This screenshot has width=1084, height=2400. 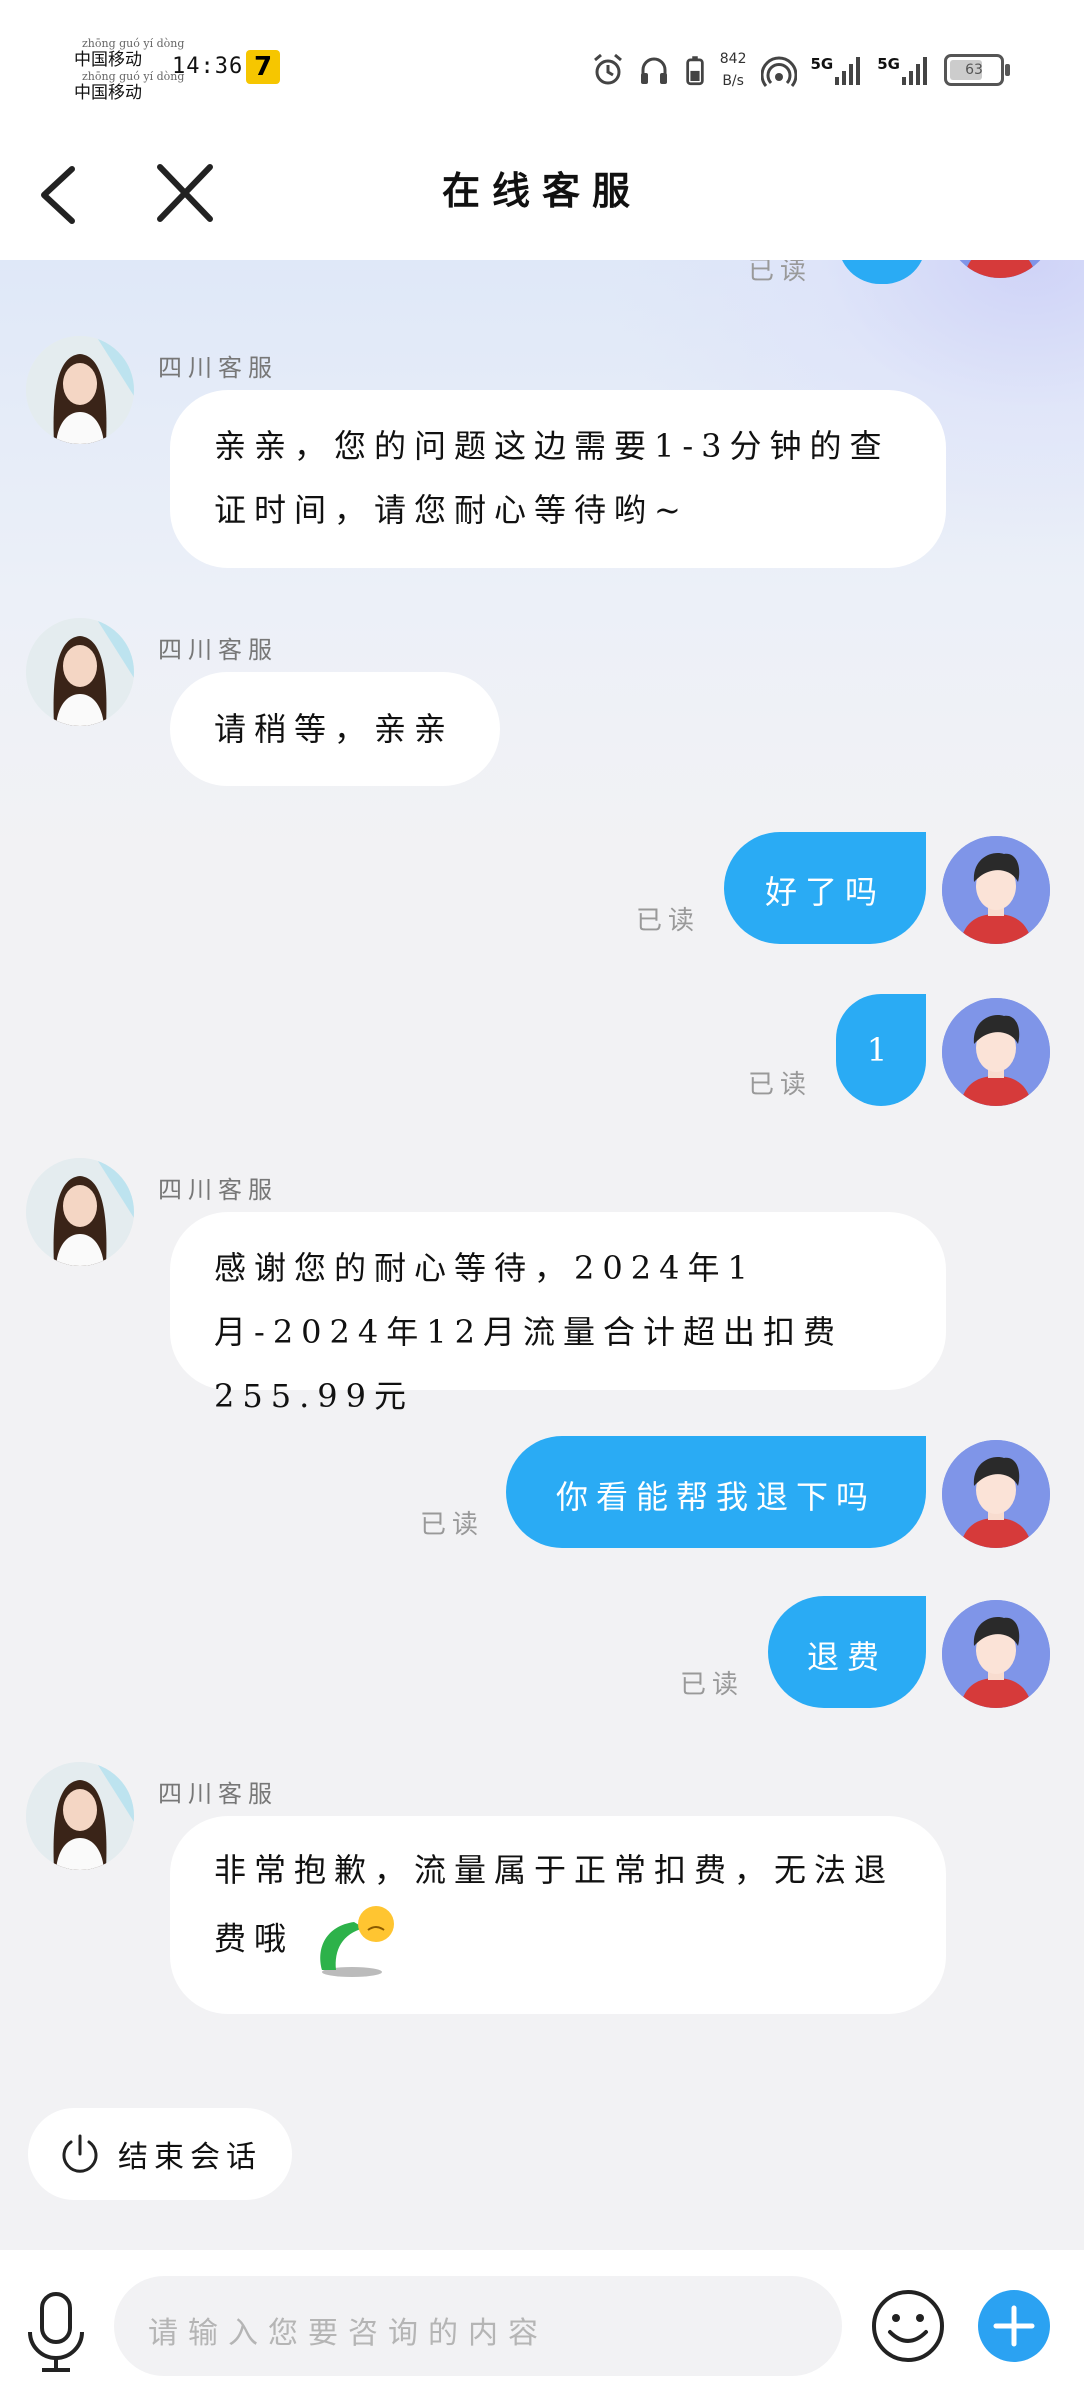 What do you see at coordinates (888, 64) in the screenshot?
I see `signal-2-label: 5G` at bounding box center [888, 64].